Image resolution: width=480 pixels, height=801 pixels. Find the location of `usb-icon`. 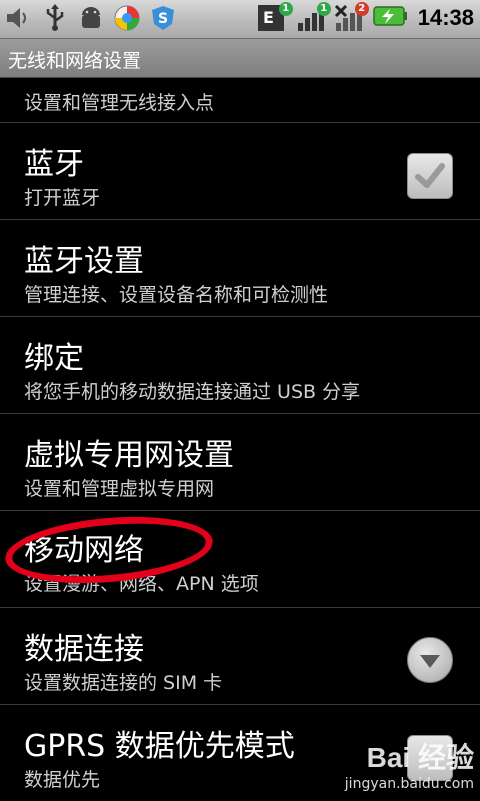

usb-icon is located at coordinates (55, 18).